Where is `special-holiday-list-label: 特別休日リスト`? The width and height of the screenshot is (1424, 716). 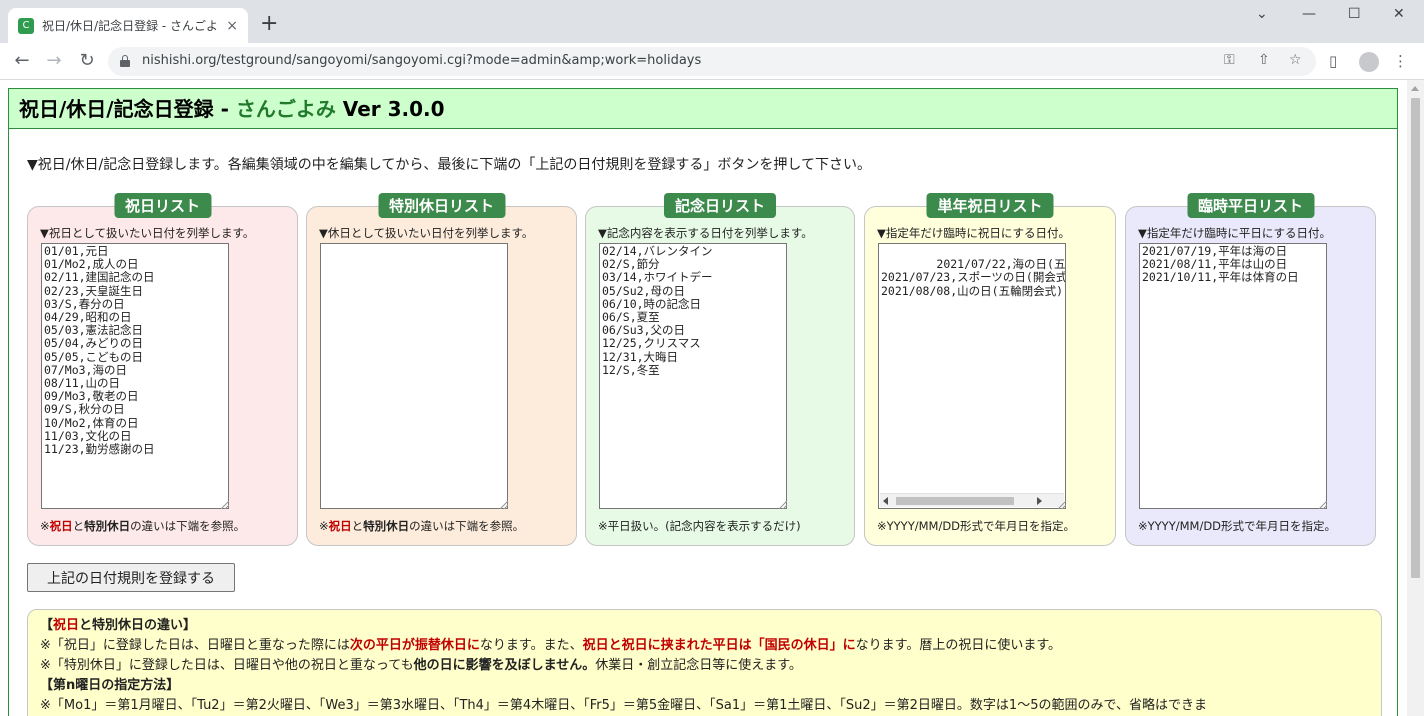 special-holiday-list-label: 特別休日リスト is located at coordinates (441, 205).